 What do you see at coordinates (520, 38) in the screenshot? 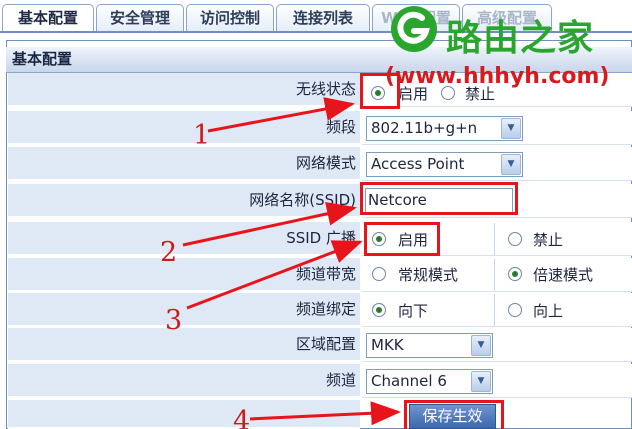
I see `watermark-name: 路由之家` at bounding box center [520, 38].